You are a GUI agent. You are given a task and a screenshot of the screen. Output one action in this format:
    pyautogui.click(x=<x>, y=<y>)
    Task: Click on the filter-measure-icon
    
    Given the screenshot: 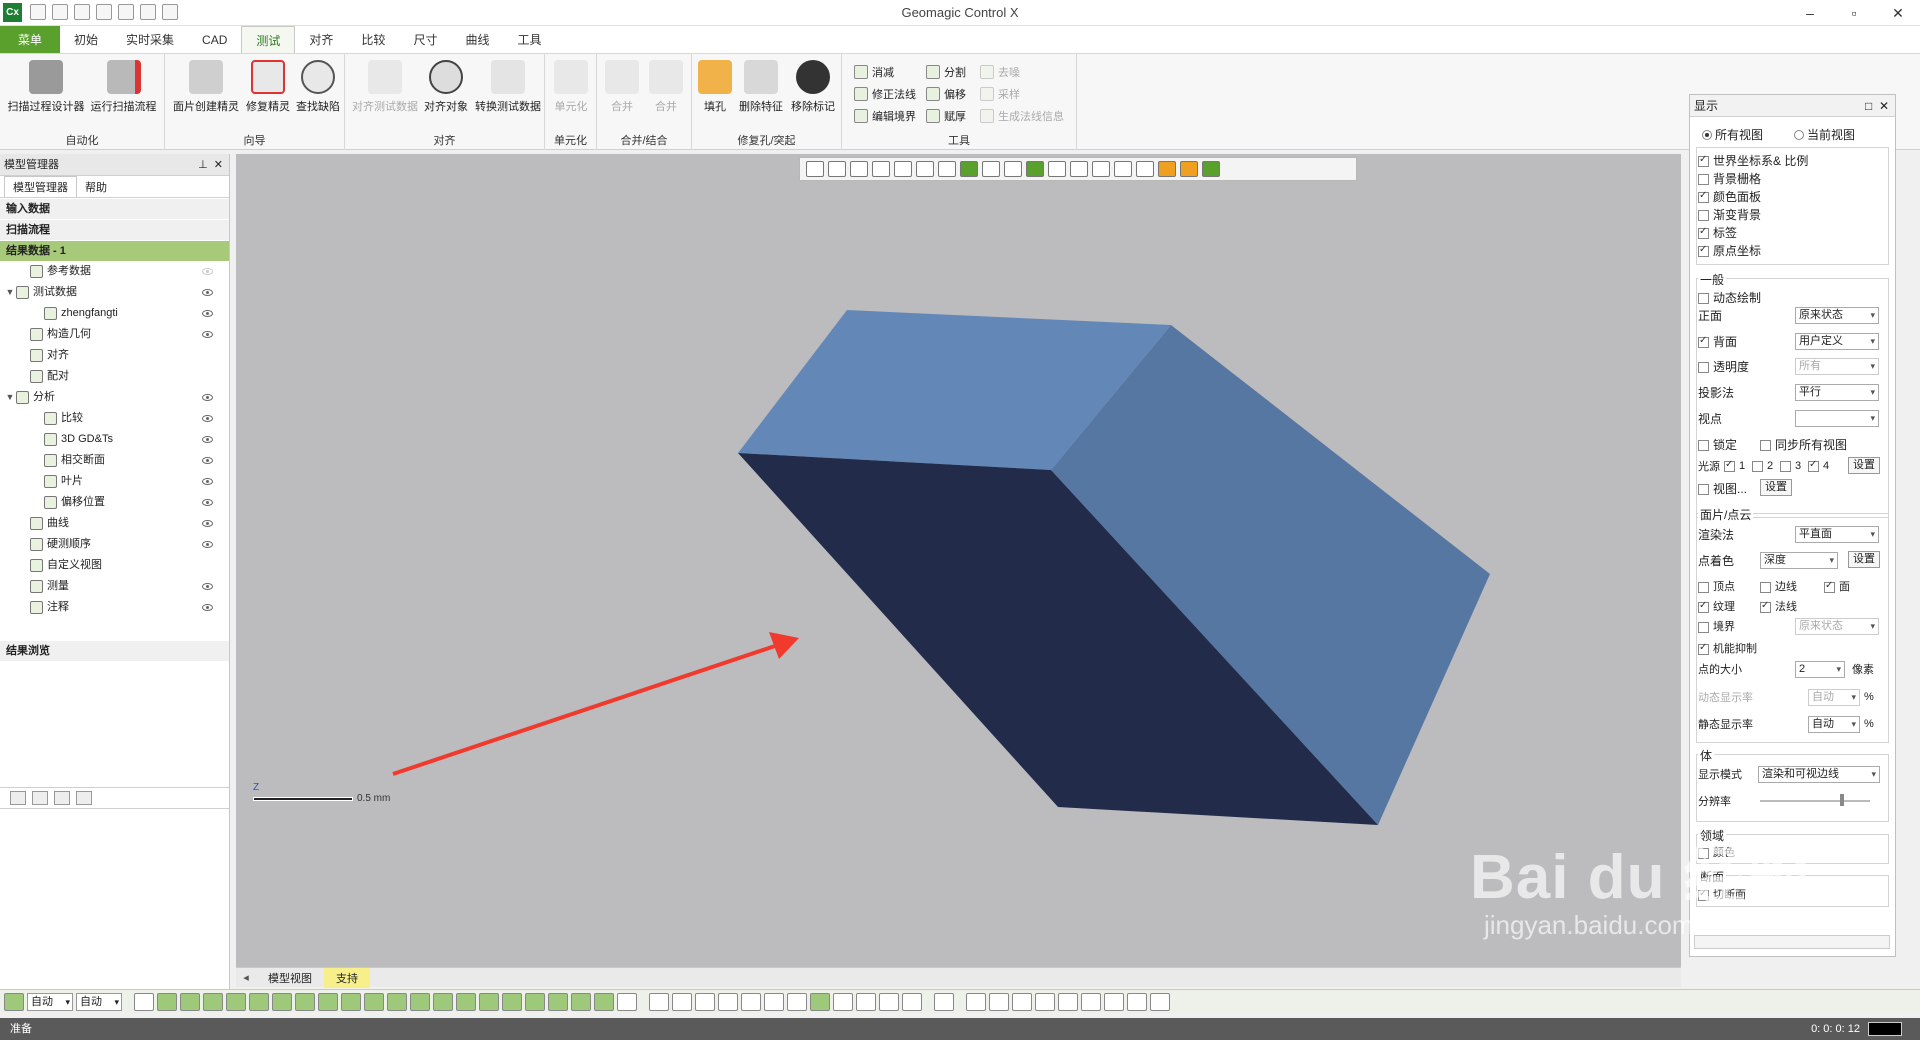 What is the action you would take?
    pyautogui.click(x=581, y=1001)
    